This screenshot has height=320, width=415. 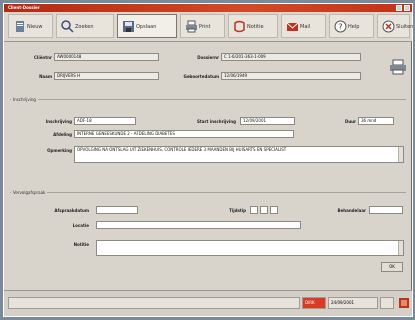 I want to click on department-label: Afdeling, so click(x=62, y=134).